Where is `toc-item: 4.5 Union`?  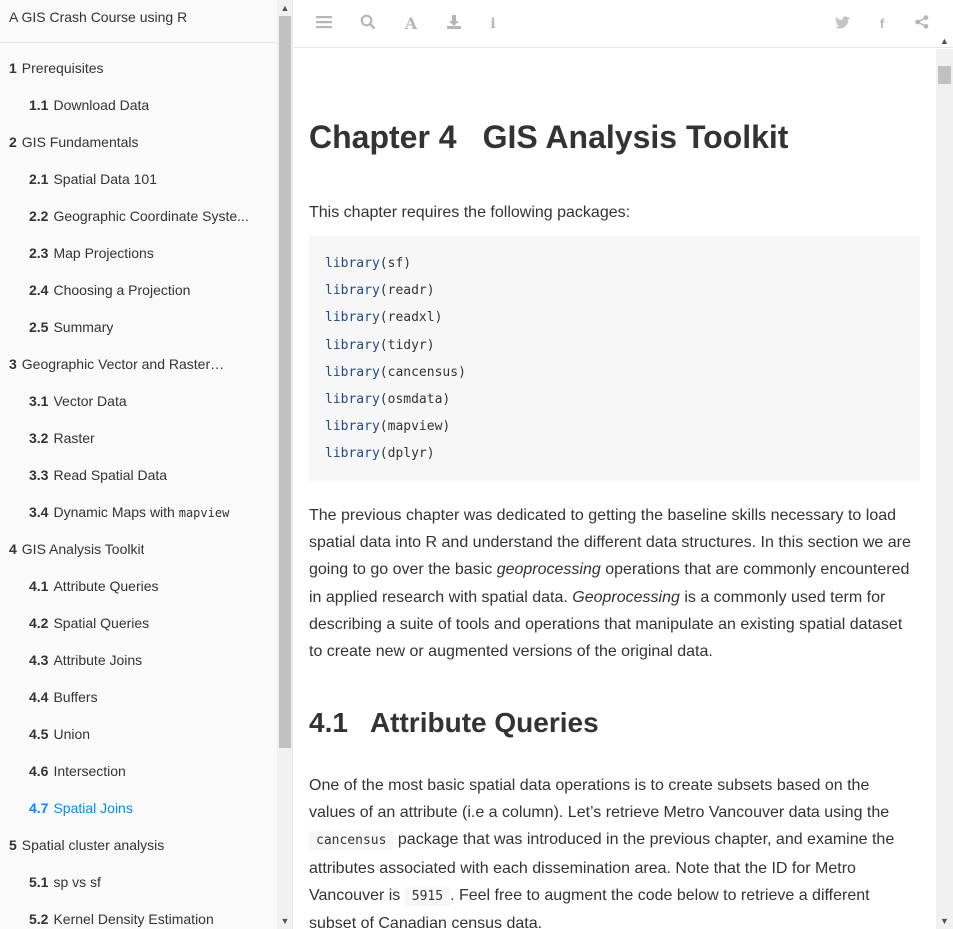 toc-item: 4.5 Union is located at coordinates (138, 734).